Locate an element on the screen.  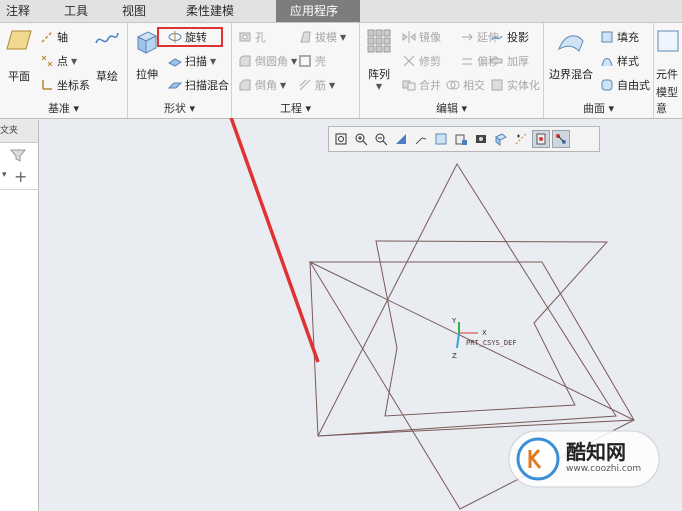
repaint-icon is located at coordinates (401, 139).